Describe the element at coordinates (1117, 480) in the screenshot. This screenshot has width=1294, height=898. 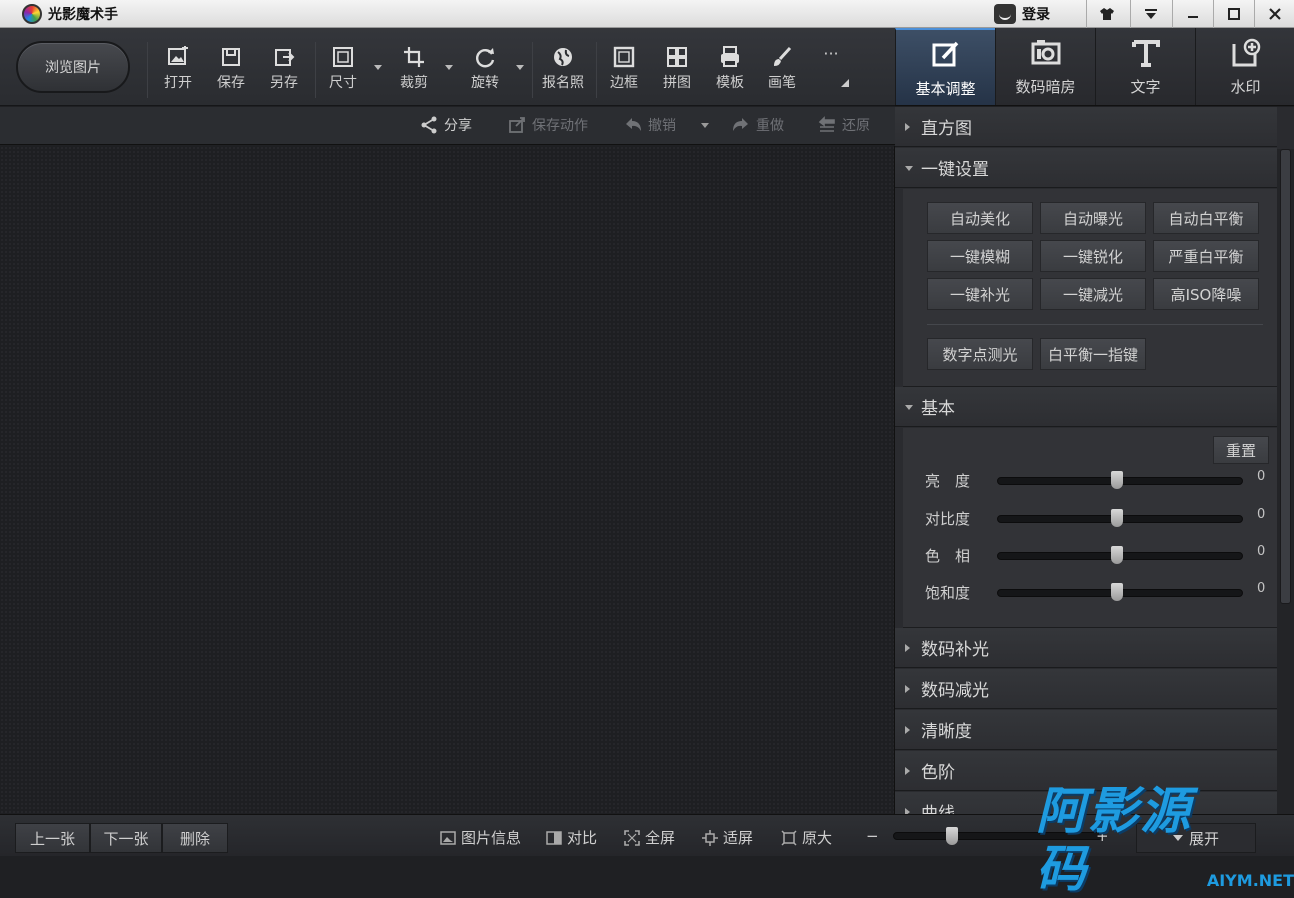
I see `brightness-slider-thumb` at that location.